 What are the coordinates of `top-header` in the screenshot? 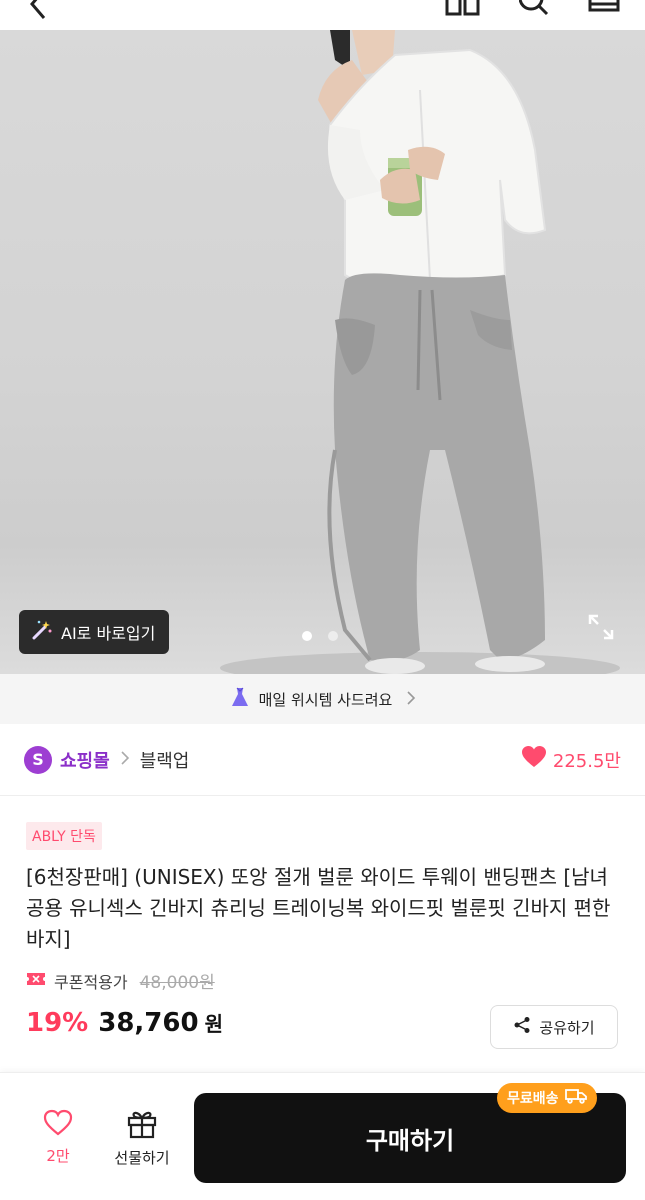 It's located at (322, 15).